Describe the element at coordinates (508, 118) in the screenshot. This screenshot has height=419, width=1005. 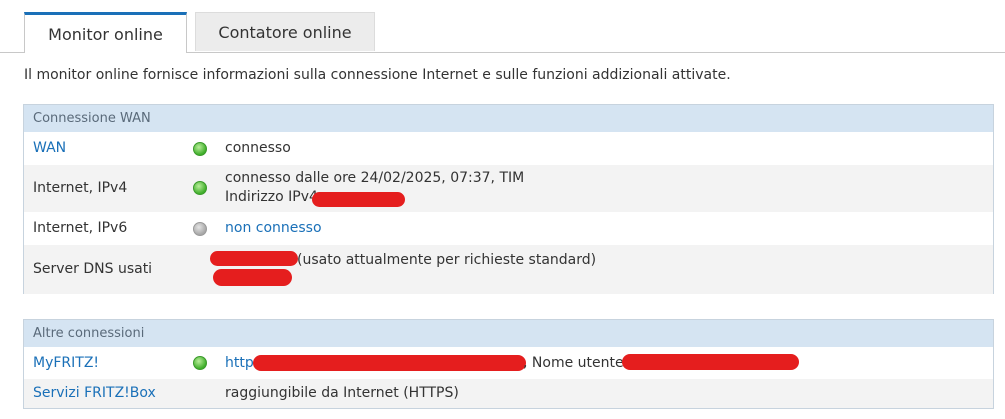
I see `wan-panel-title: Connessione WAN` at that location.